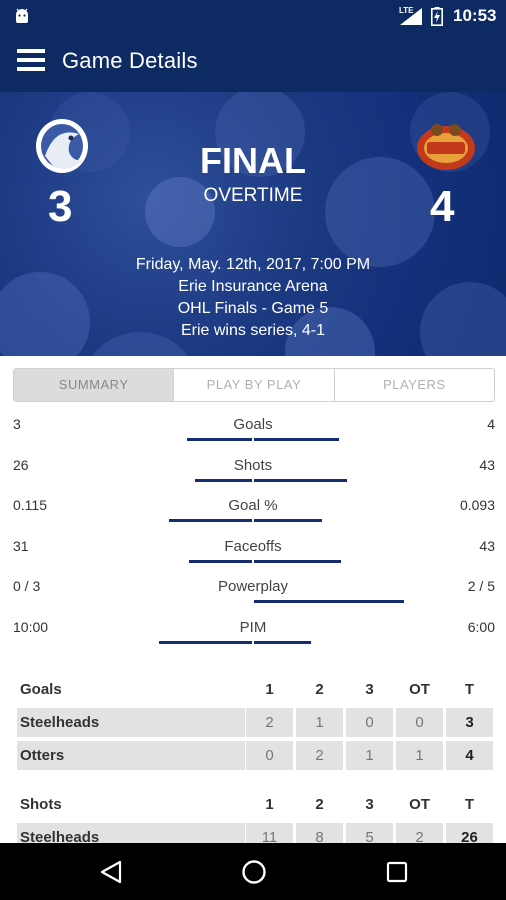  Describe the element at coordinates (253, 286) in the screenshot. I see `game-venue: Erie Insurance Arena` at that location.